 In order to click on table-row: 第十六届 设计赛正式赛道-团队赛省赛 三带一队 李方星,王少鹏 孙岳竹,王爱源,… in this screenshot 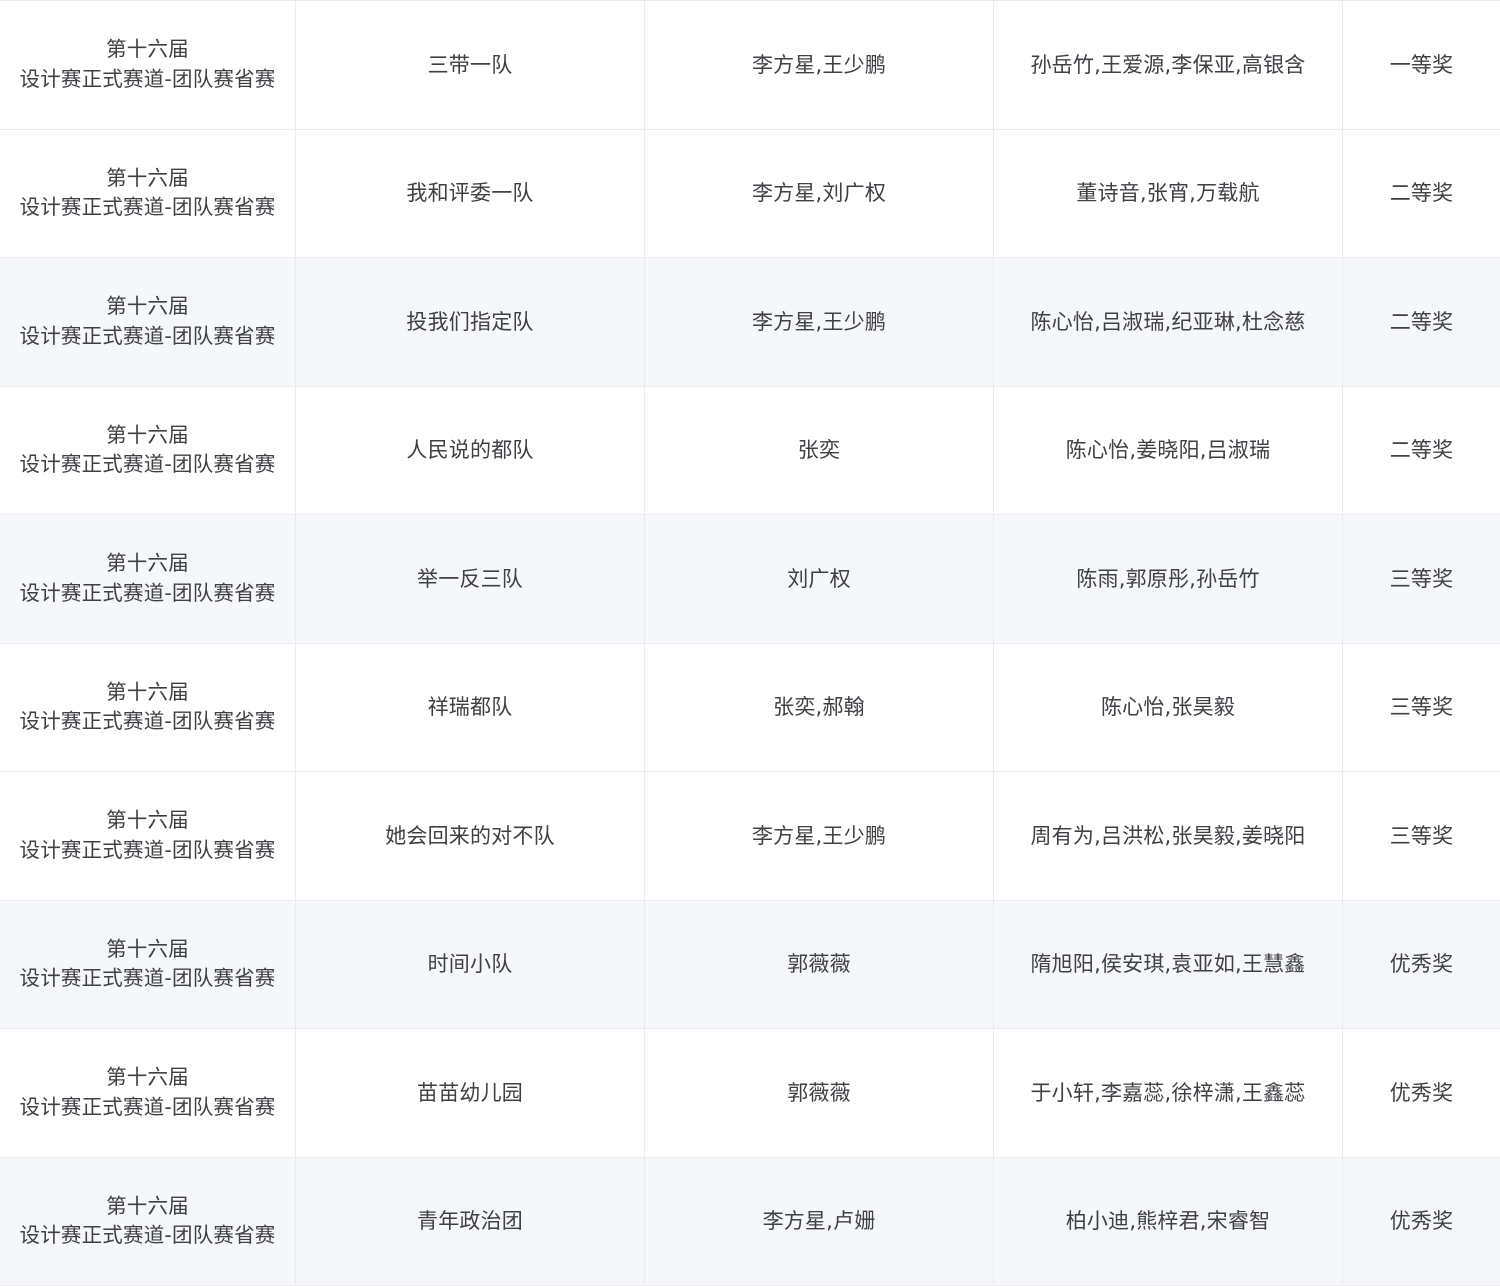, I will do `click(750, 65)`.